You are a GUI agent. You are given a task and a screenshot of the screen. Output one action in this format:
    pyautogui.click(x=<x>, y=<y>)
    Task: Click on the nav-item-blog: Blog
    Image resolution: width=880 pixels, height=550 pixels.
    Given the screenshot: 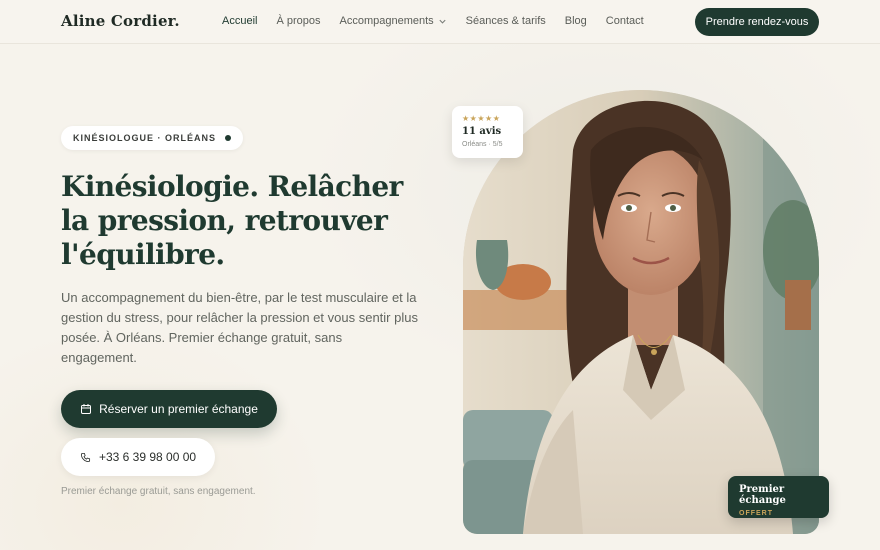 What is the action you would take?
    pyautogui.click(x=576, y=21)
    